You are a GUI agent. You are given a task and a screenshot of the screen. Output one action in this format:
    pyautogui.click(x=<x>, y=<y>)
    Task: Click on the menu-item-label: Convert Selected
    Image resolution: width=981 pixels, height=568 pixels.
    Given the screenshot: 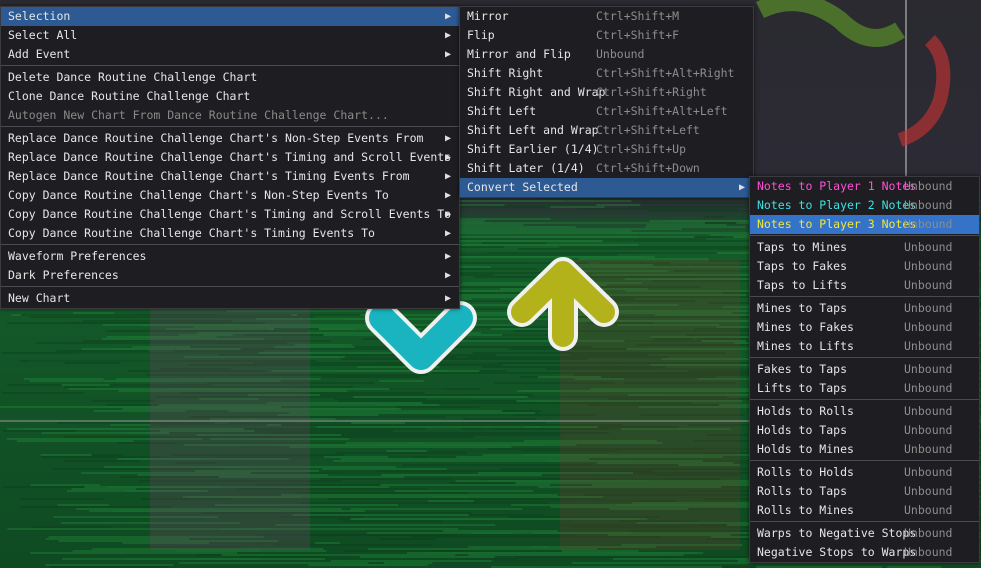 What is the action you would take?
    pyautogui.click(x=522, y=187)
    